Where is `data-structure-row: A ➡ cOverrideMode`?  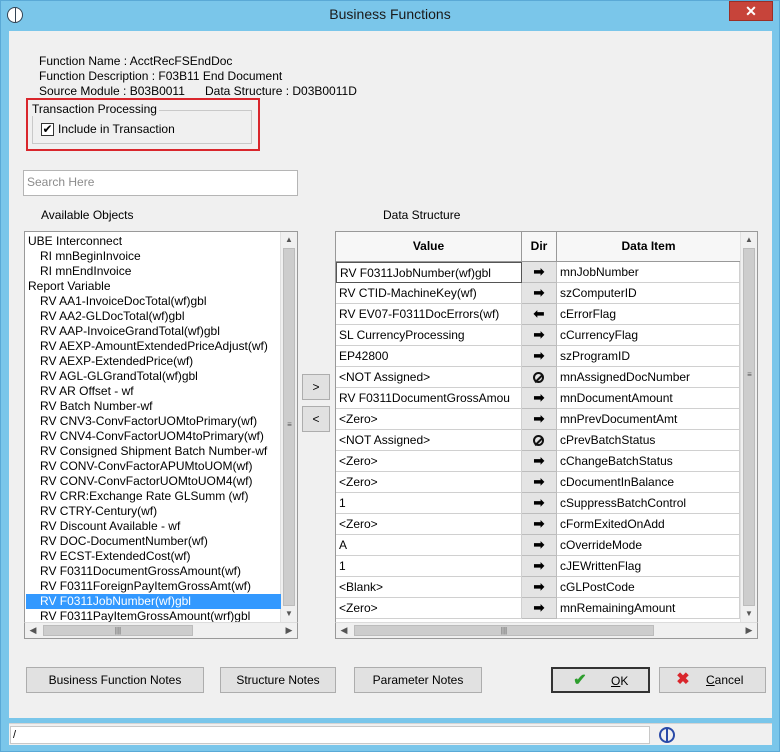
data-structure-row: A ➡ cOverrideMode is located at coordinates (538, 545).